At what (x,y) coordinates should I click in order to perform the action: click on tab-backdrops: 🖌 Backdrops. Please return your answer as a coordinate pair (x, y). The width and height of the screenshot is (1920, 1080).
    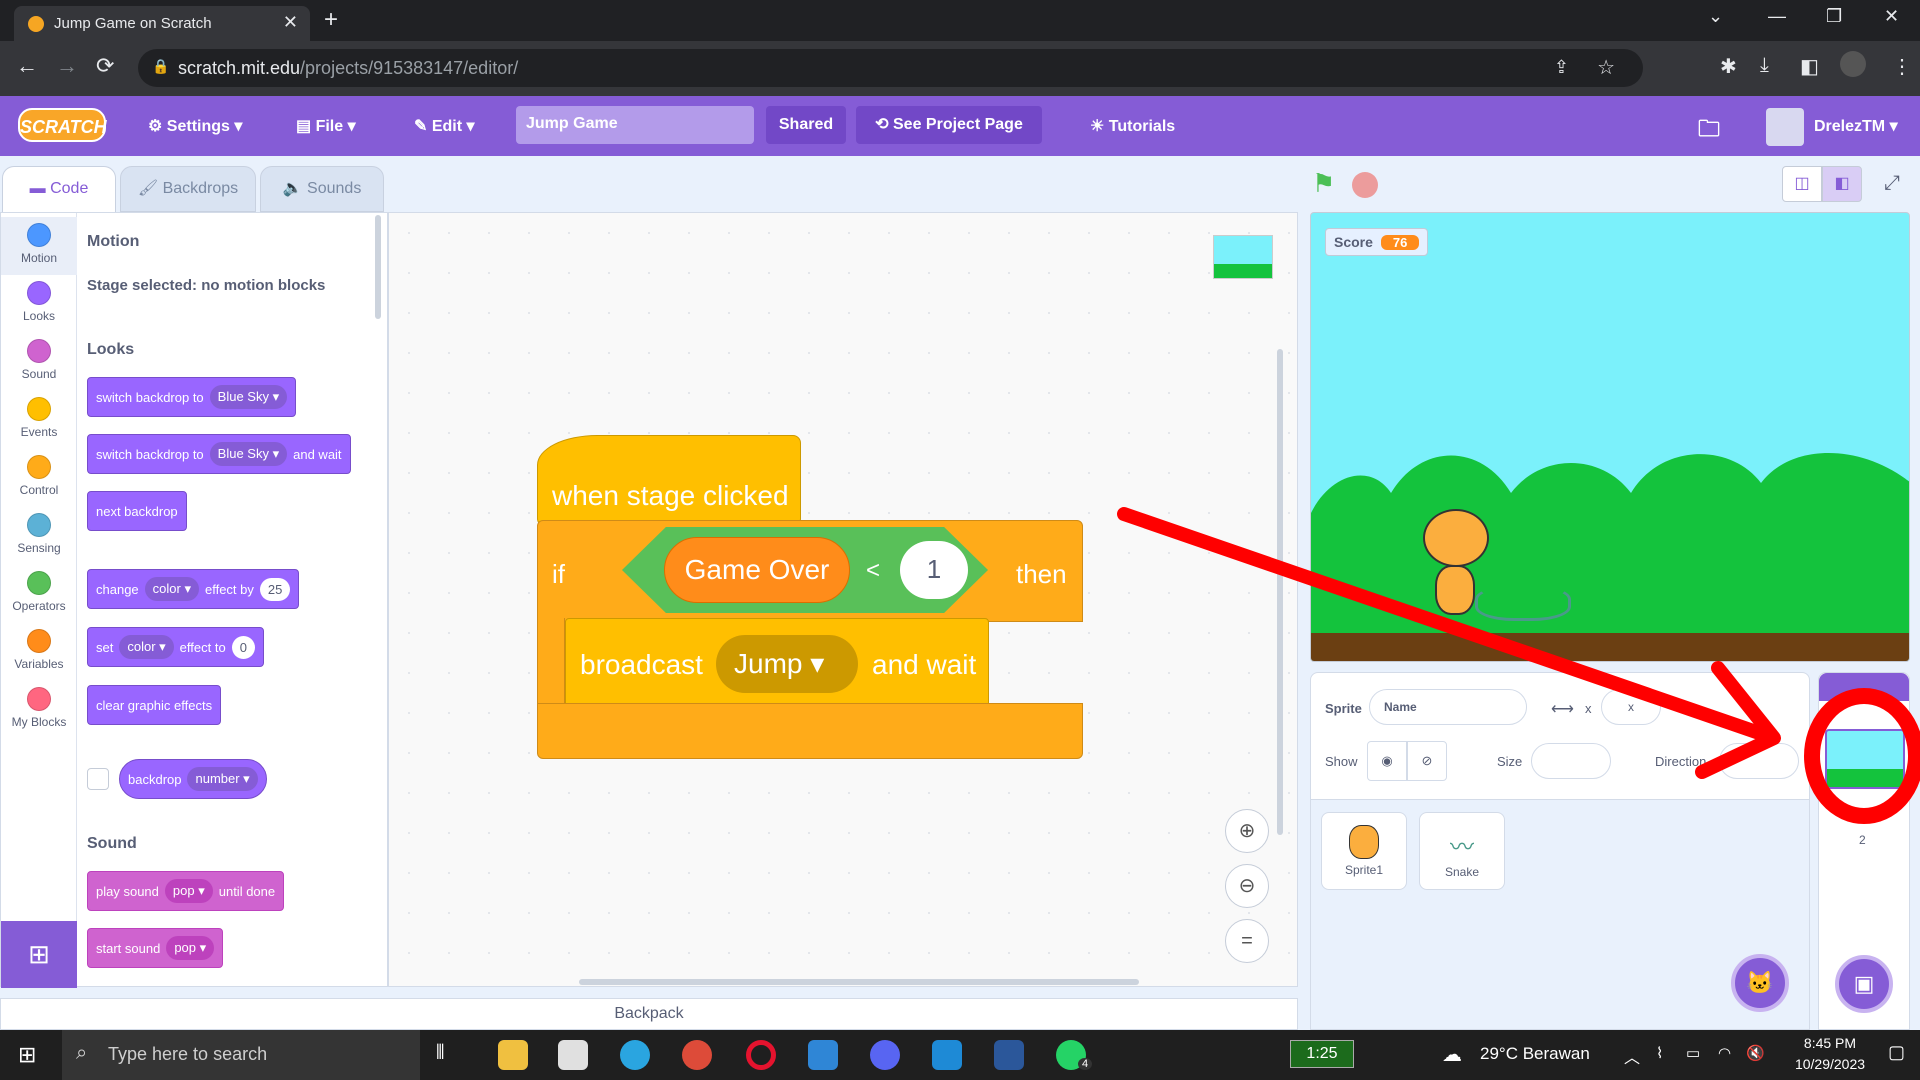
    Looking at the image, I should click on (188, 189).